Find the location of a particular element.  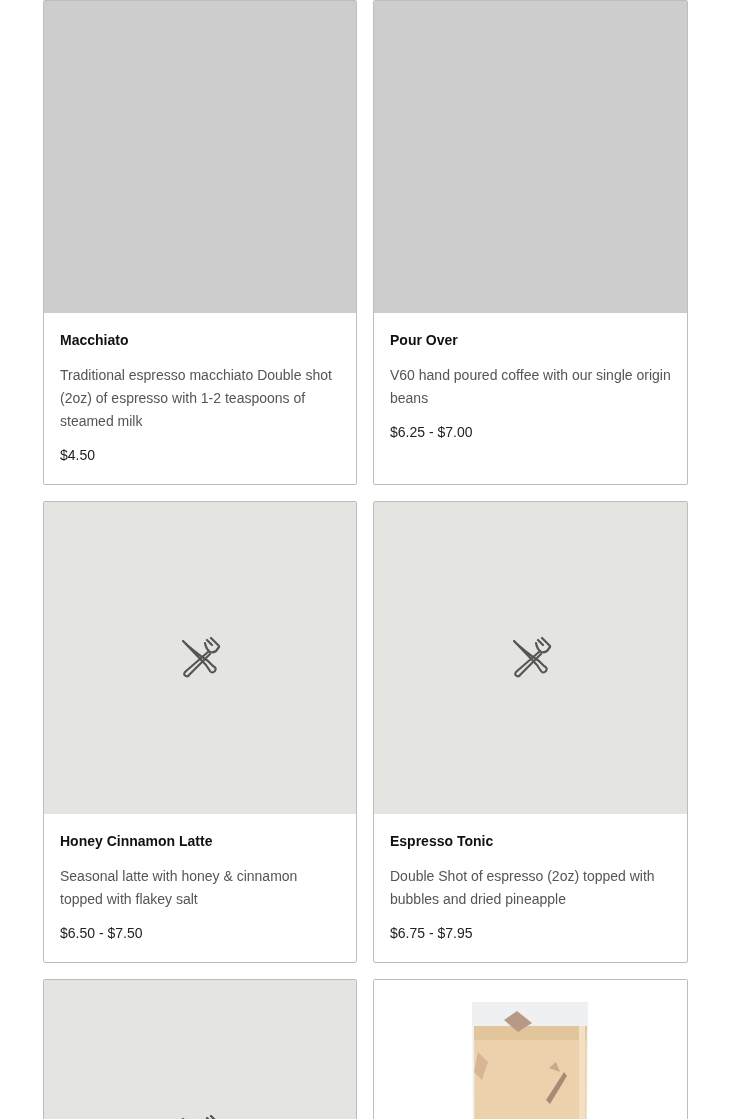

utensils-icon is located at coordinates (200, 658).